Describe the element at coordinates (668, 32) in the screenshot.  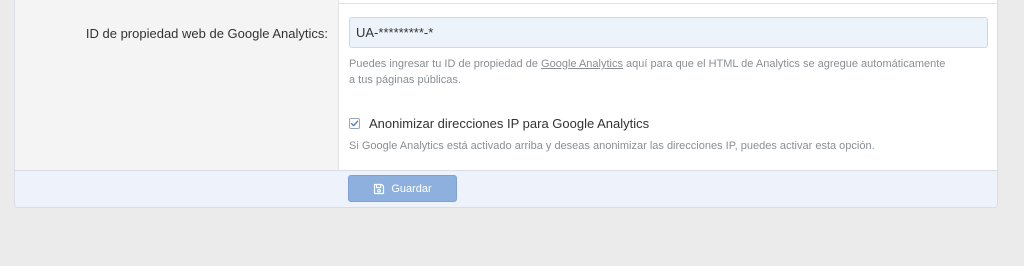
I see `ga-property-input` at that location.